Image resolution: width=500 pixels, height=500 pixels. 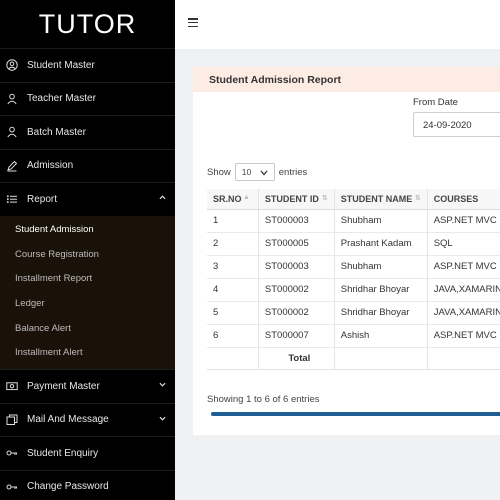 I want to click on table-row: 2 ST000005 Prashant Kadam SQL, so click(x=353, y=243).